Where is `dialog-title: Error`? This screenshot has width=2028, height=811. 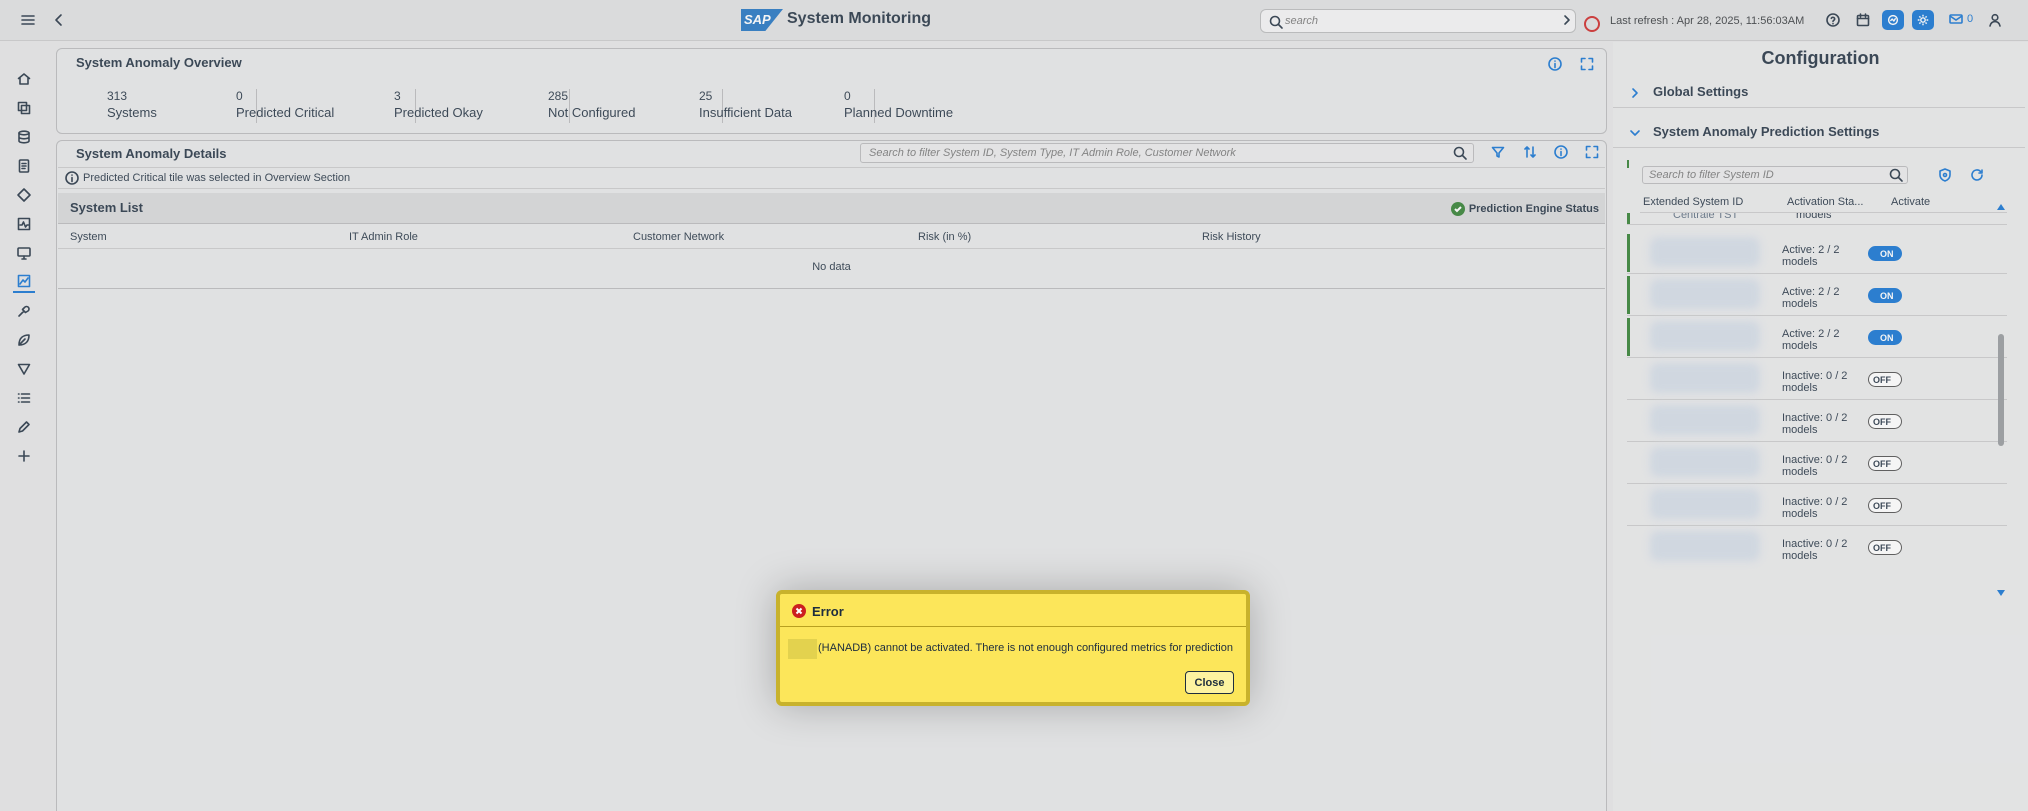
dialog-title: Error is located at coordinates (828, 611).